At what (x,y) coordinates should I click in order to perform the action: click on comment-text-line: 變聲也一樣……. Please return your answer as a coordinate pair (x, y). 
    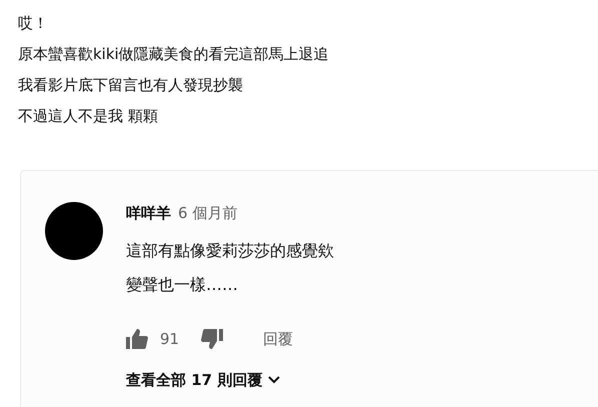
    Looking at the image, I should click on (182, 285).